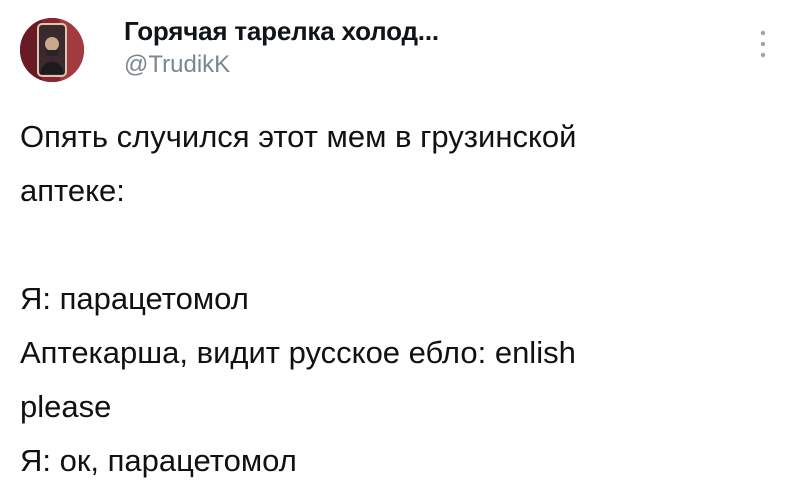 The image size is (800, 491). I want to click on tweet-text-line: Я: парацетомол, so click(134, 298).